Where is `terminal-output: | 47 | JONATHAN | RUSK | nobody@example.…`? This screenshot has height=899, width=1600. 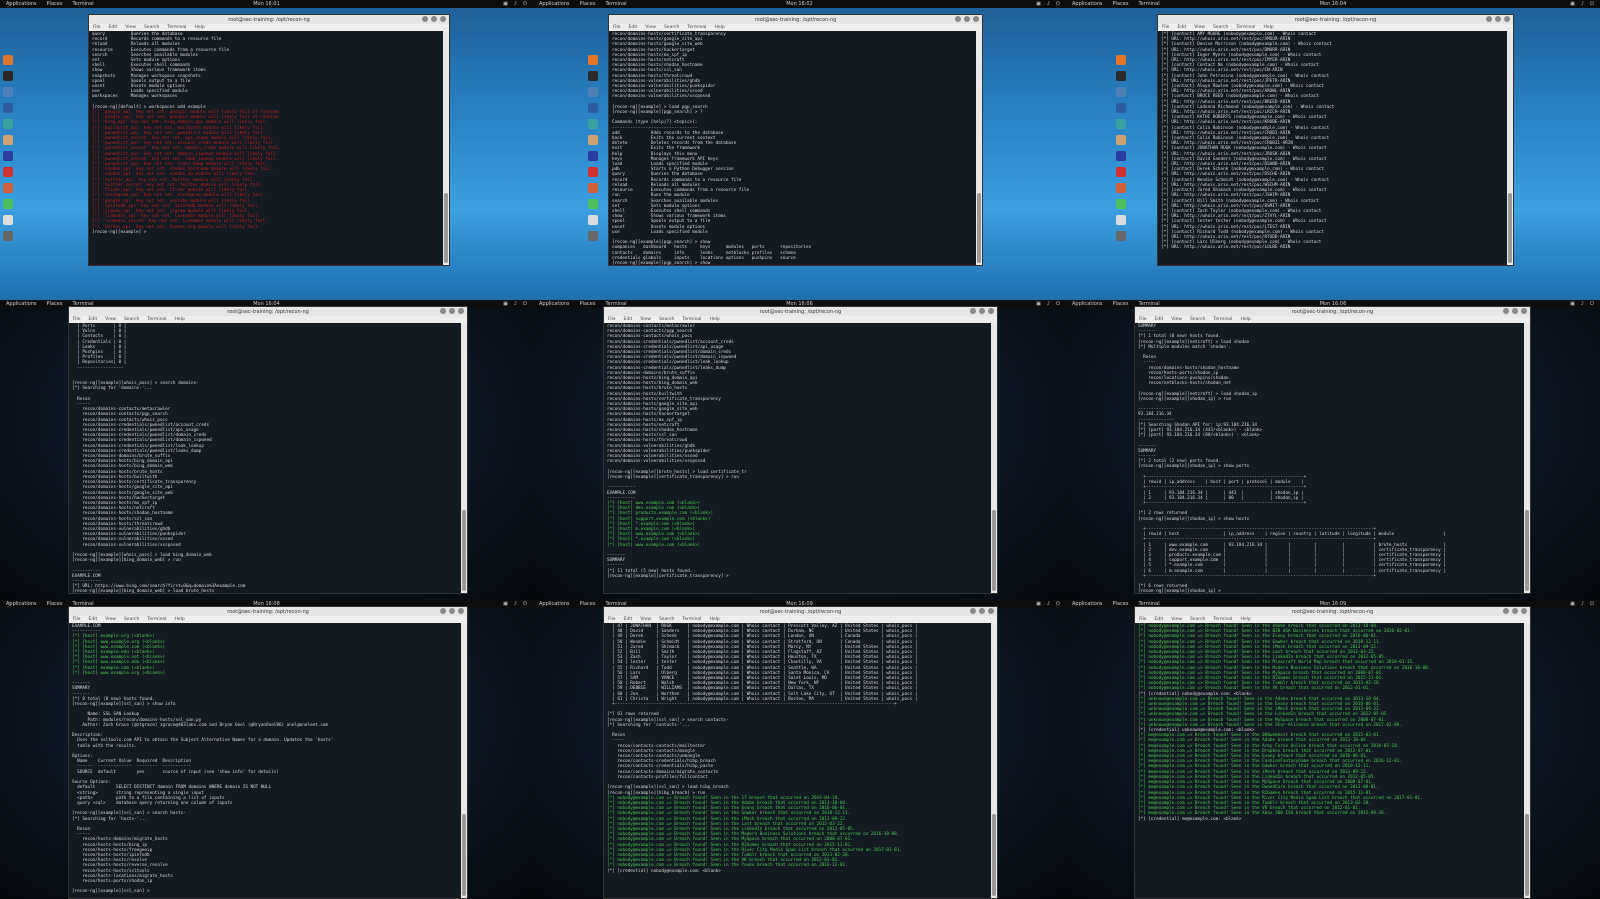
terminal-output: | 47 | JONATHAN | RUSK | nobody@example.… is located at coordinates (797, 760).